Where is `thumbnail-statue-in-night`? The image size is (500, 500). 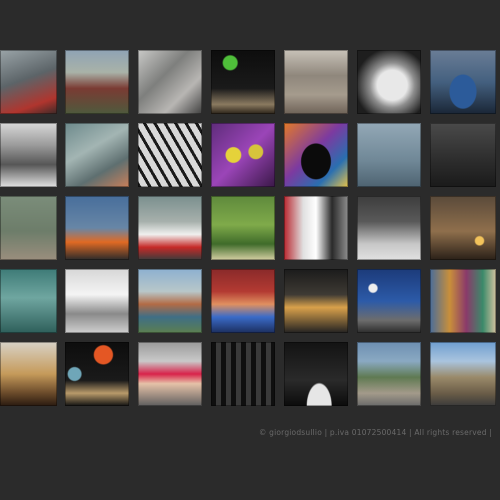 thumbnail-statue-in-night is located at coordinates (389, 301).